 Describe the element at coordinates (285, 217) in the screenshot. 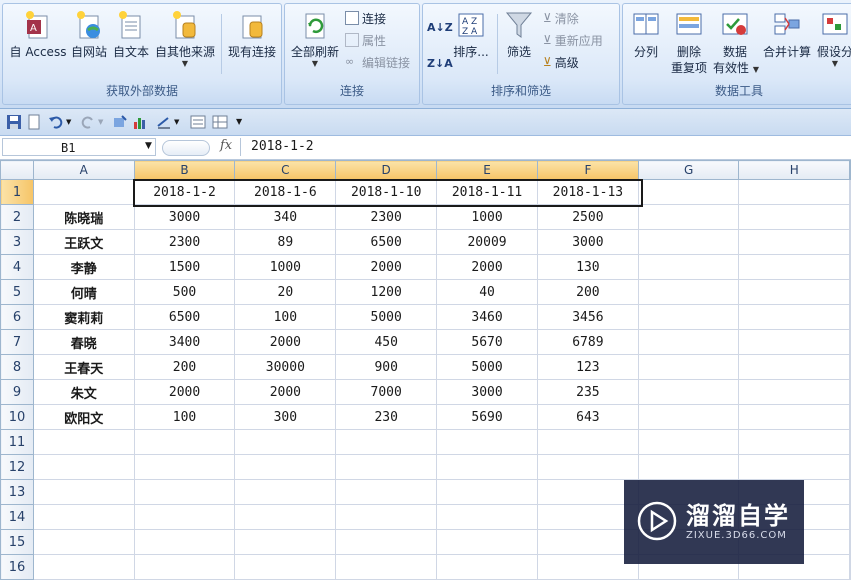

I see `cell: 340` at that location.